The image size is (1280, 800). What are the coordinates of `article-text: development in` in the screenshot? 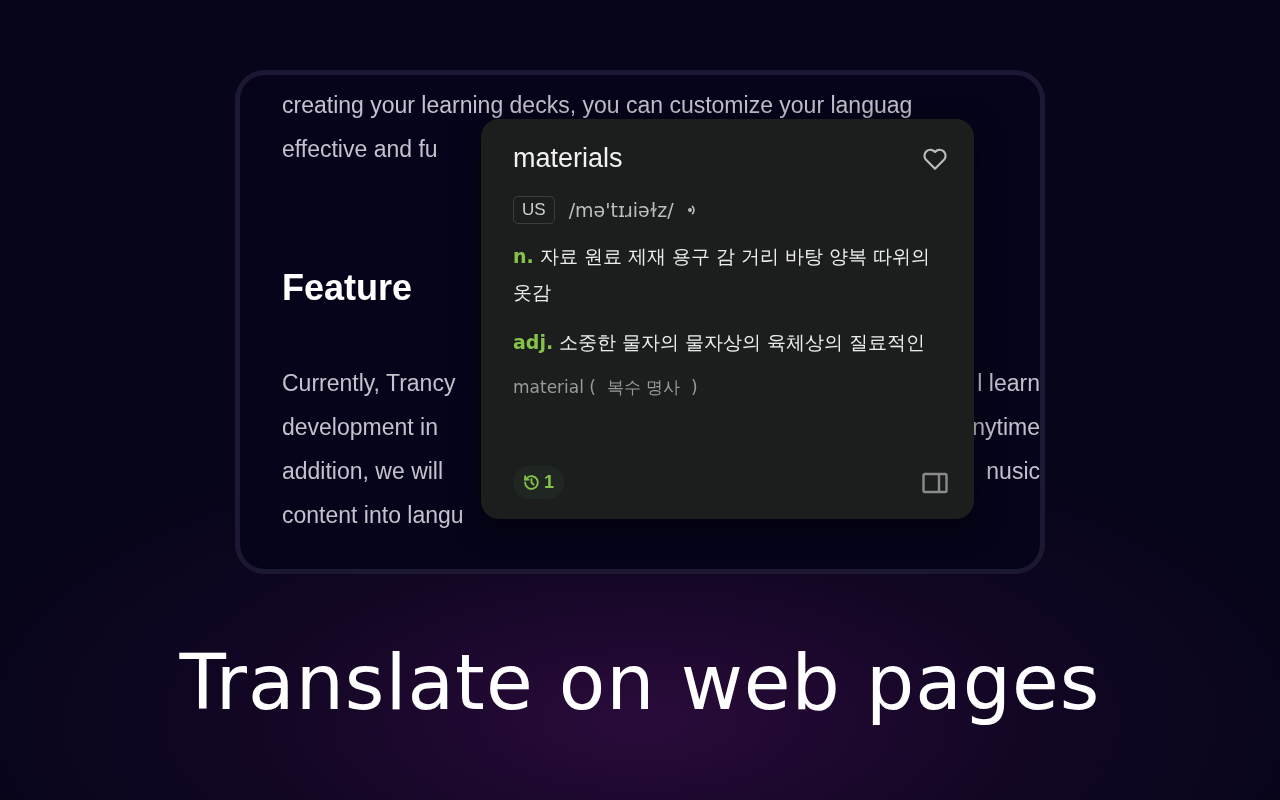 It's located at (360, 427).